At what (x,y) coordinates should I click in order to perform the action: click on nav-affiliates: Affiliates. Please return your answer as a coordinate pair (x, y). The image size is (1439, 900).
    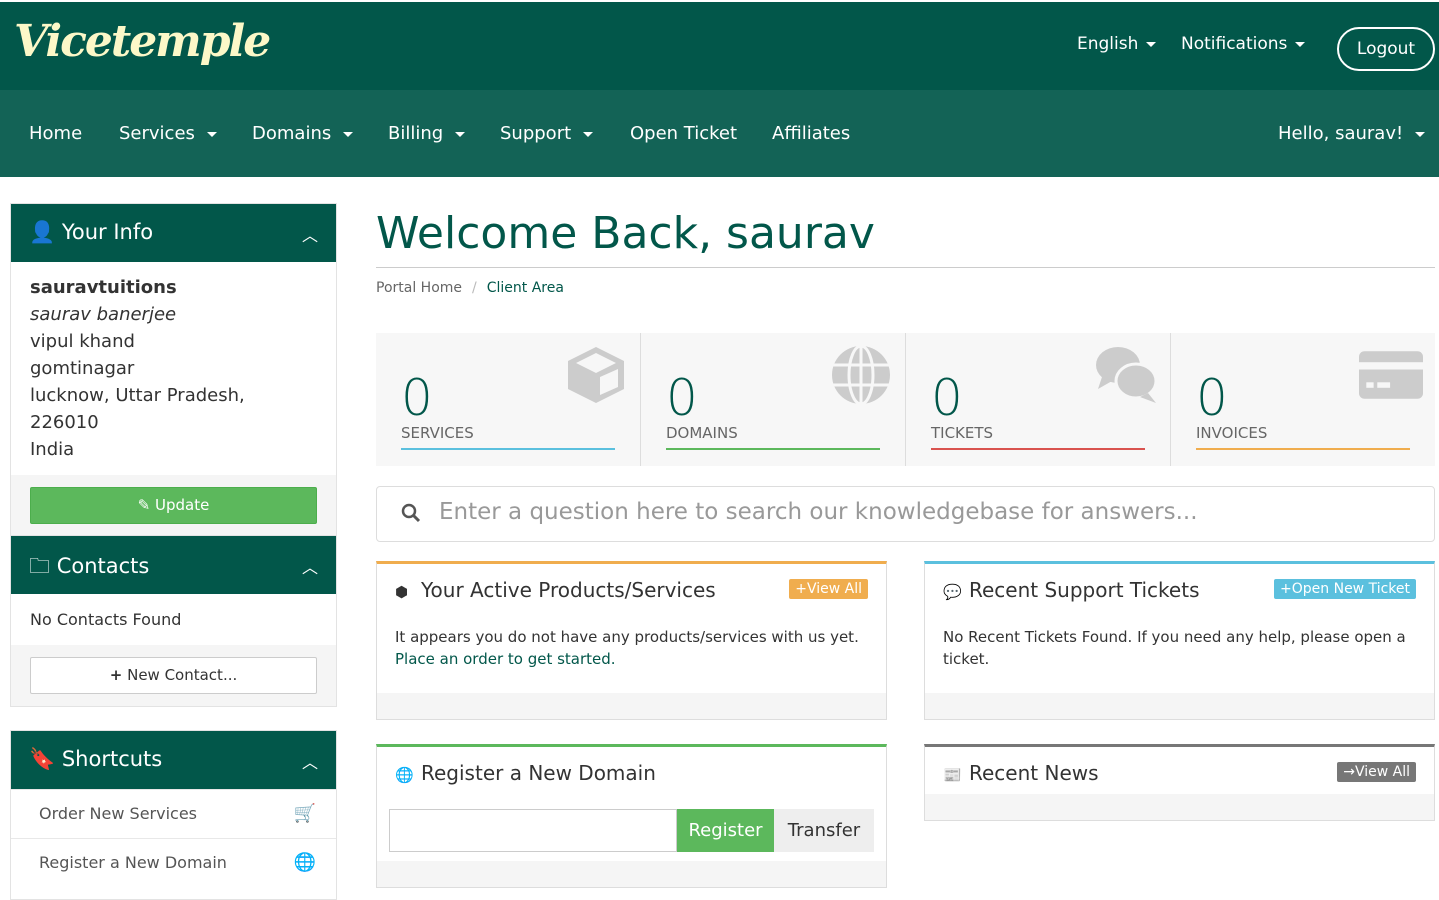
    Looking at the image, I should click on (811, 133).